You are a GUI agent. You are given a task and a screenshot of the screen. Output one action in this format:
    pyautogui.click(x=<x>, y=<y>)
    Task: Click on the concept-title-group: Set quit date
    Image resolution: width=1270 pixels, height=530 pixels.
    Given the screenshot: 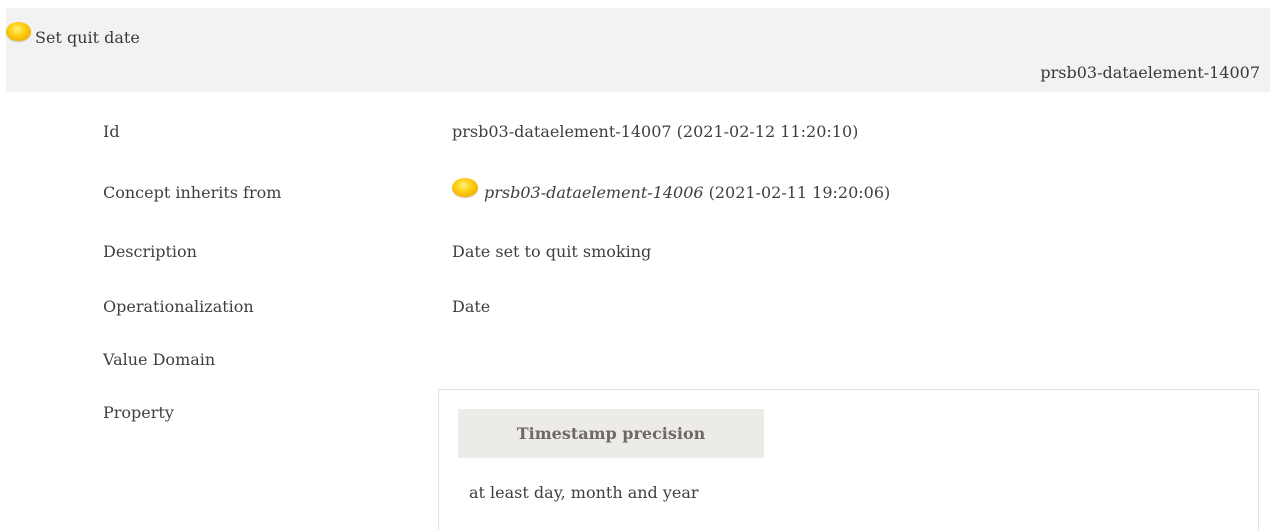 What is the action you would take?
    pyautogui.click(x=73, y=31)
    